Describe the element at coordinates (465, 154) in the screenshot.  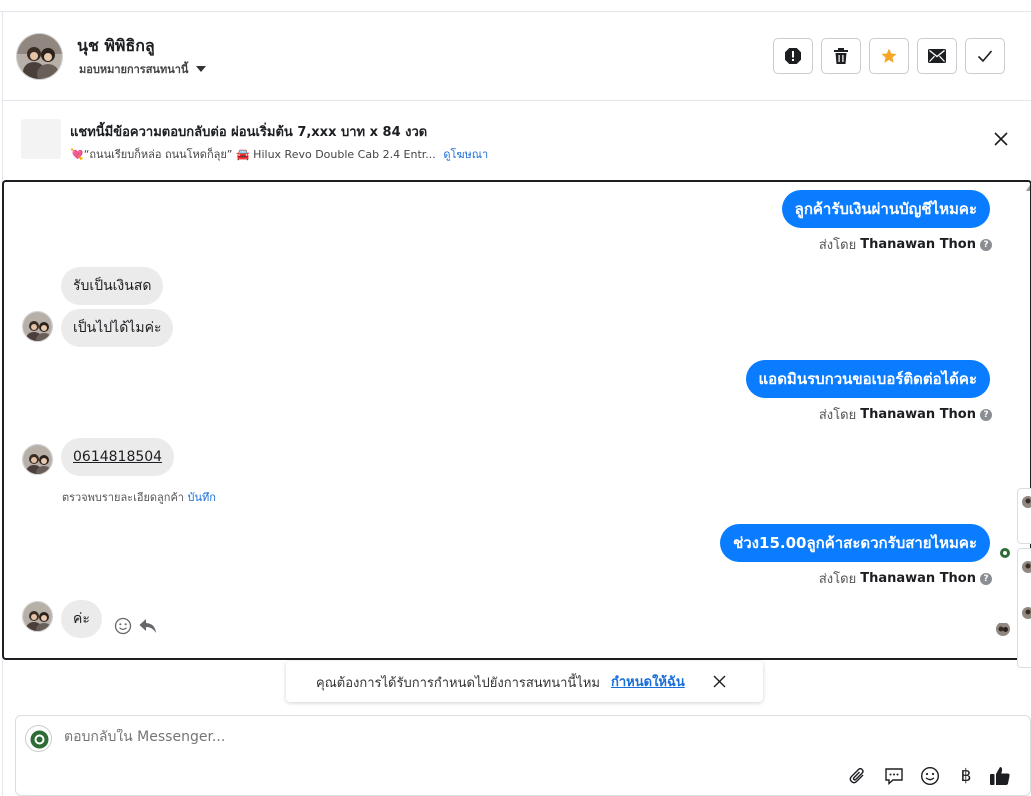
I see `view-ad-link: ดูโฆษณา` at that location.